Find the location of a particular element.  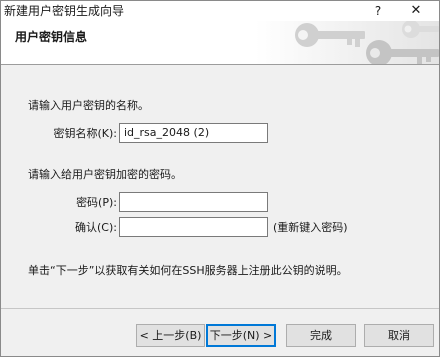

password-input is located at coordinates (193, 202).